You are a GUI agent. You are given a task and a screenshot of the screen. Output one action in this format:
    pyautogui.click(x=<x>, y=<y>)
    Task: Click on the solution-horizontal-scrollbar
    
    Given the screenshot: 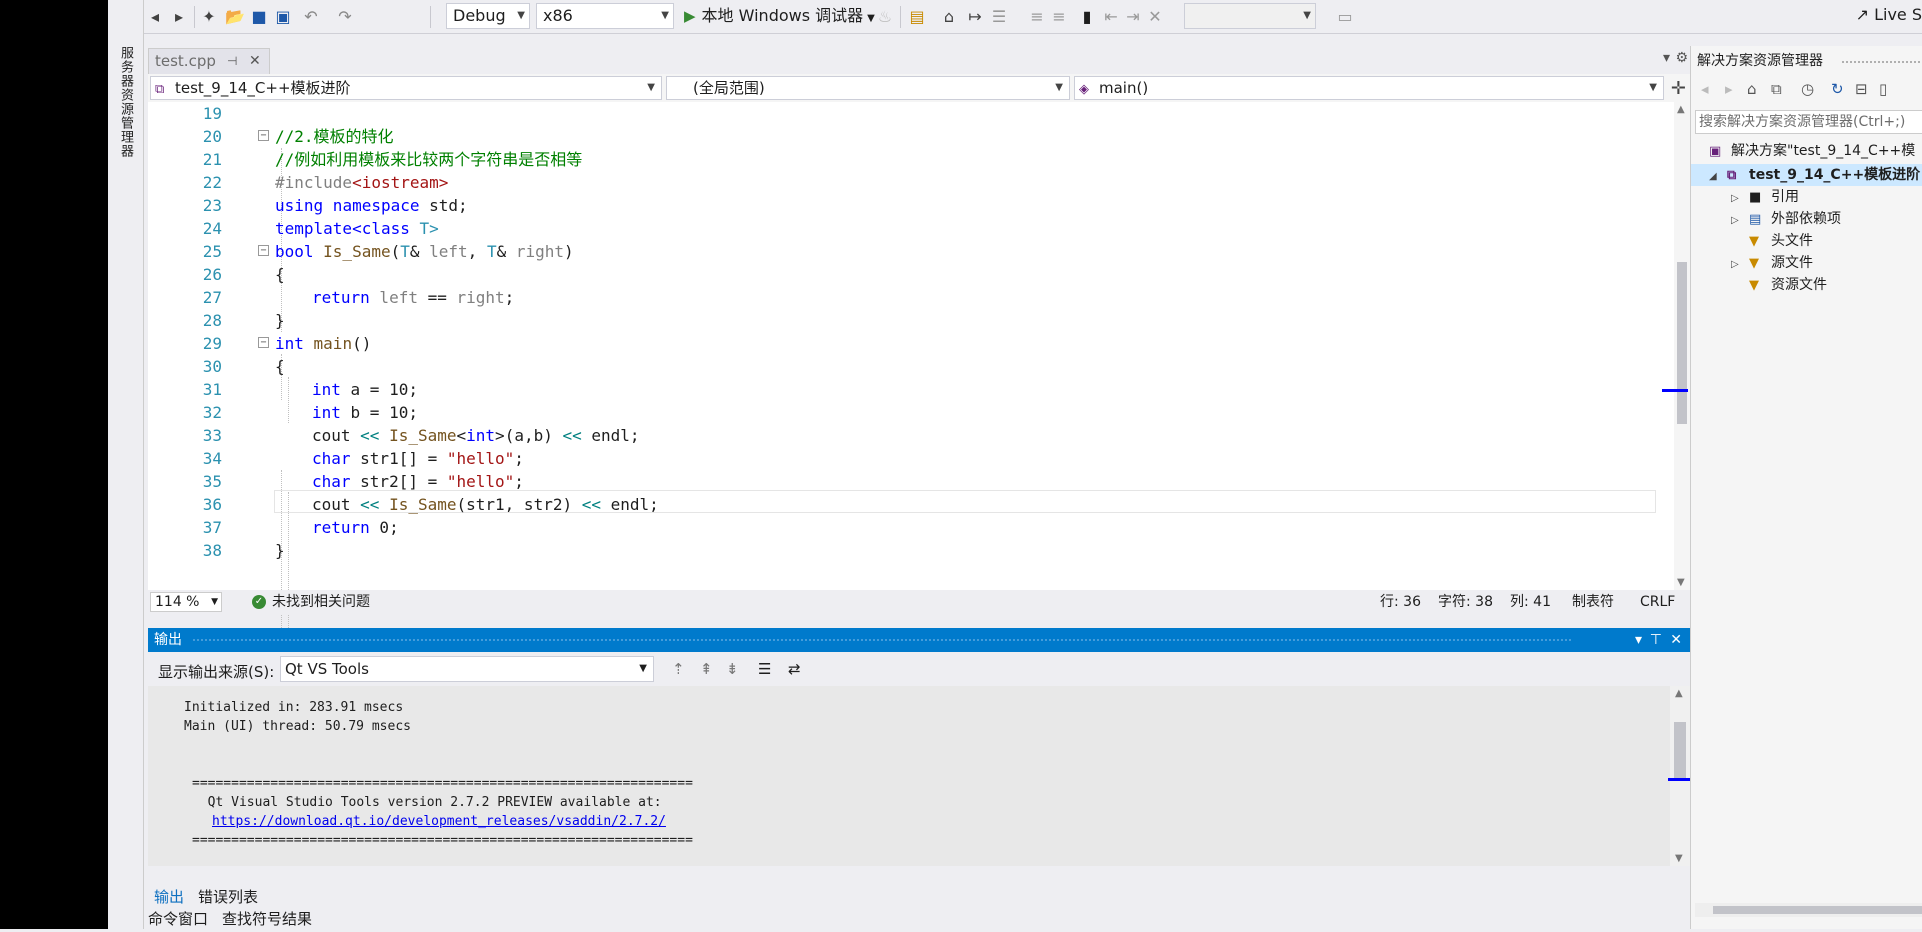 What is the action you would take?
    pyautogui.click(x=1808, y=910)
    